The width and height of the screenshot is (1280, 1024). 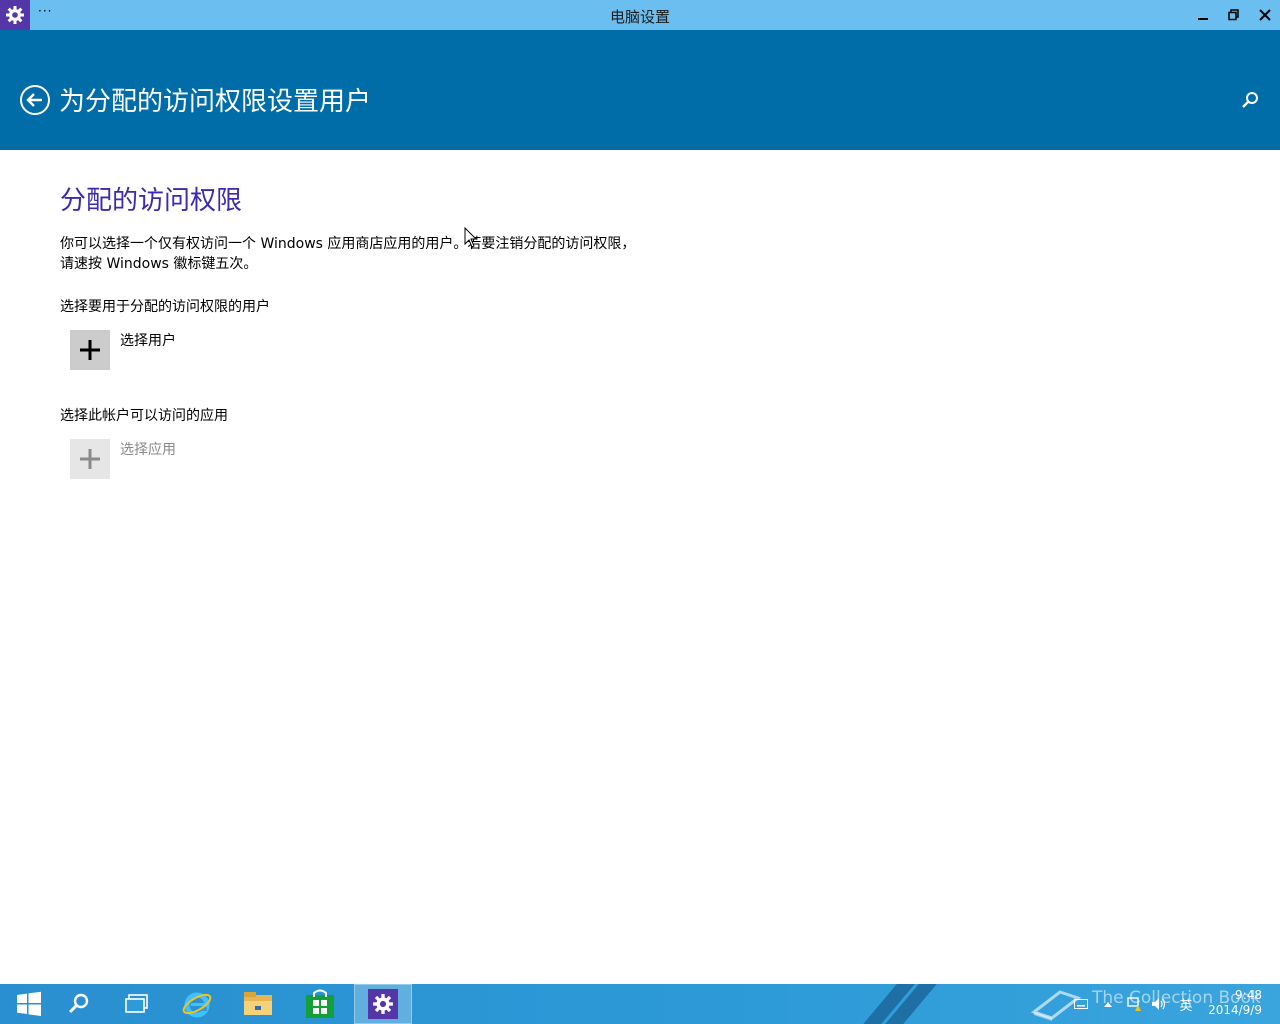 I want to click on clock-date: 2014/9/9, so click(x=1235, y=1010).